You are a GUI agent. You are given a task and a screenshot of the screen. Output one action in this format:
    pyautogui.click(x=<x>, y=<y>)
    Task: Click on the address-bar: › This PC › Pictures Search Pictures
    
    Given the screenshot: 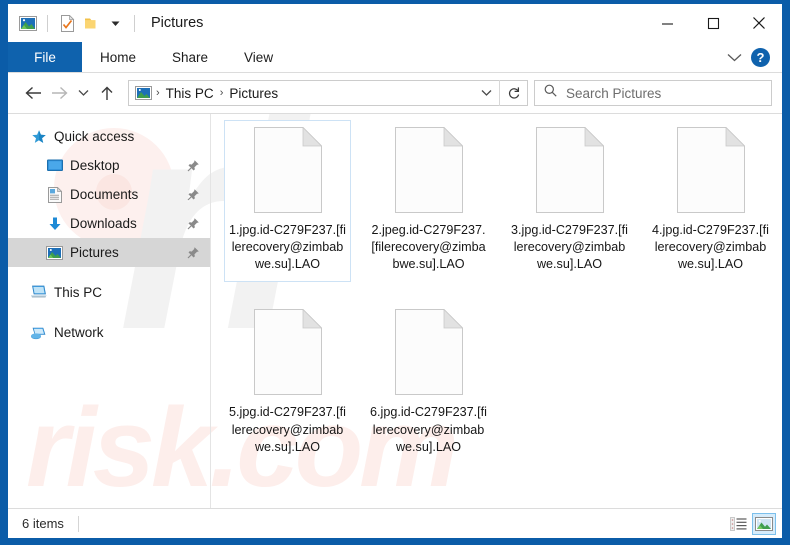 What is the action you would take?
    pyautogui.click(x=395, y=93)
    